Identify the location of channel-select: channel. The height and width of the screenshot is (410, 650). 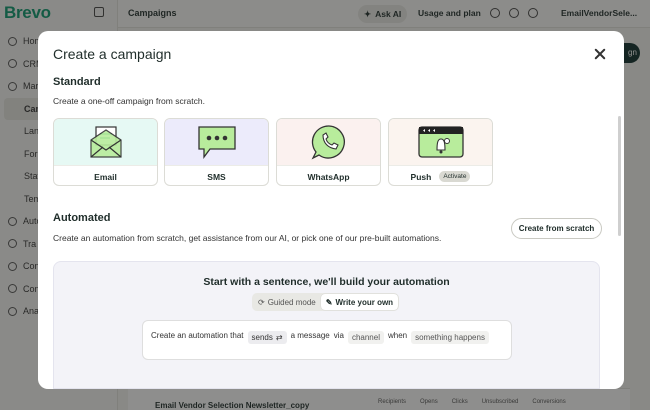
(365, 337).